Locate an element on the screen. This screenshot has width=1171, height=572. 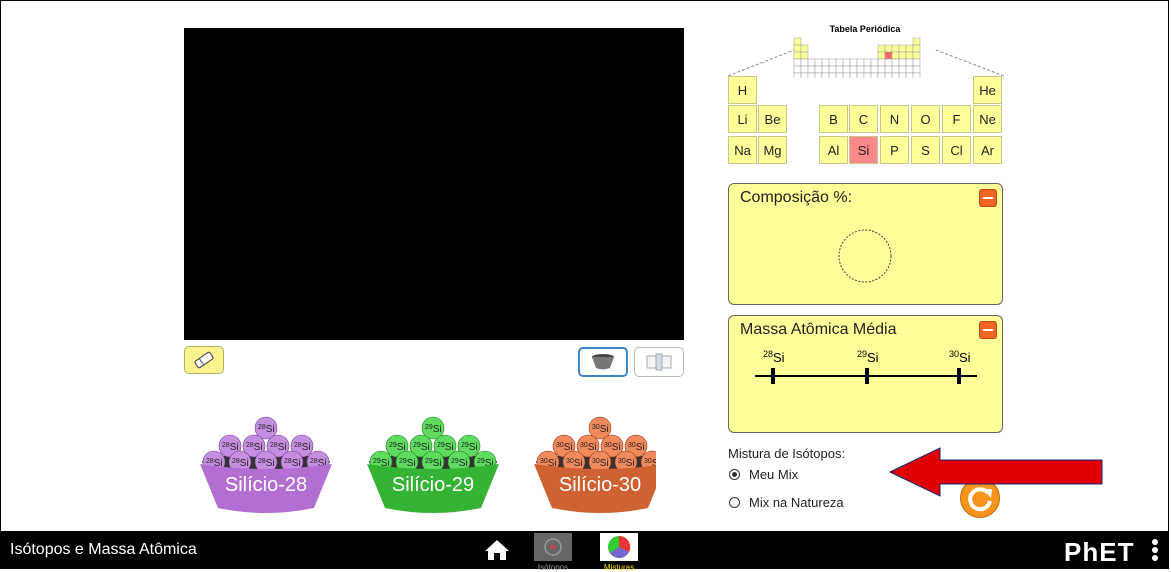
bucket-label-si29: Silício-29 is located at coordinates (433, 485).